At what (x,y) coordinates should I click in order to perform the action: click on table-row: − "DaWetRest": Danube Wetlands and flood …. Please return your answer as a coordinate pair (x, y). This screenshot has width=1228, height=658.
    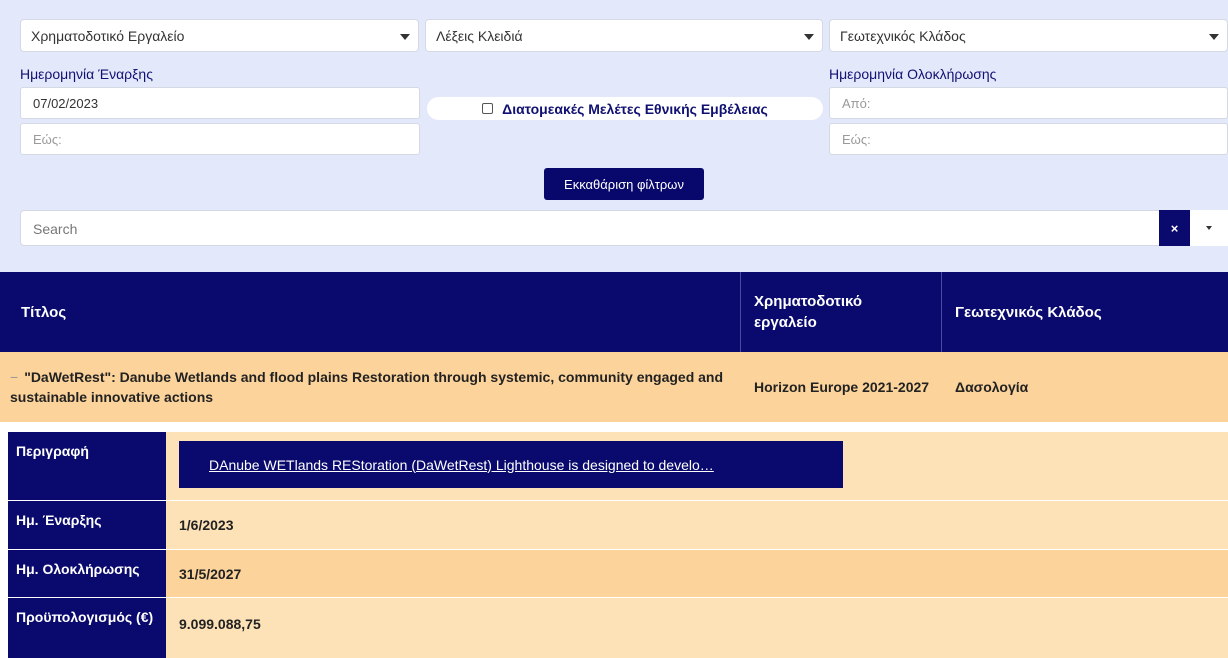
    Looking at the image, I should click on (614, 387).